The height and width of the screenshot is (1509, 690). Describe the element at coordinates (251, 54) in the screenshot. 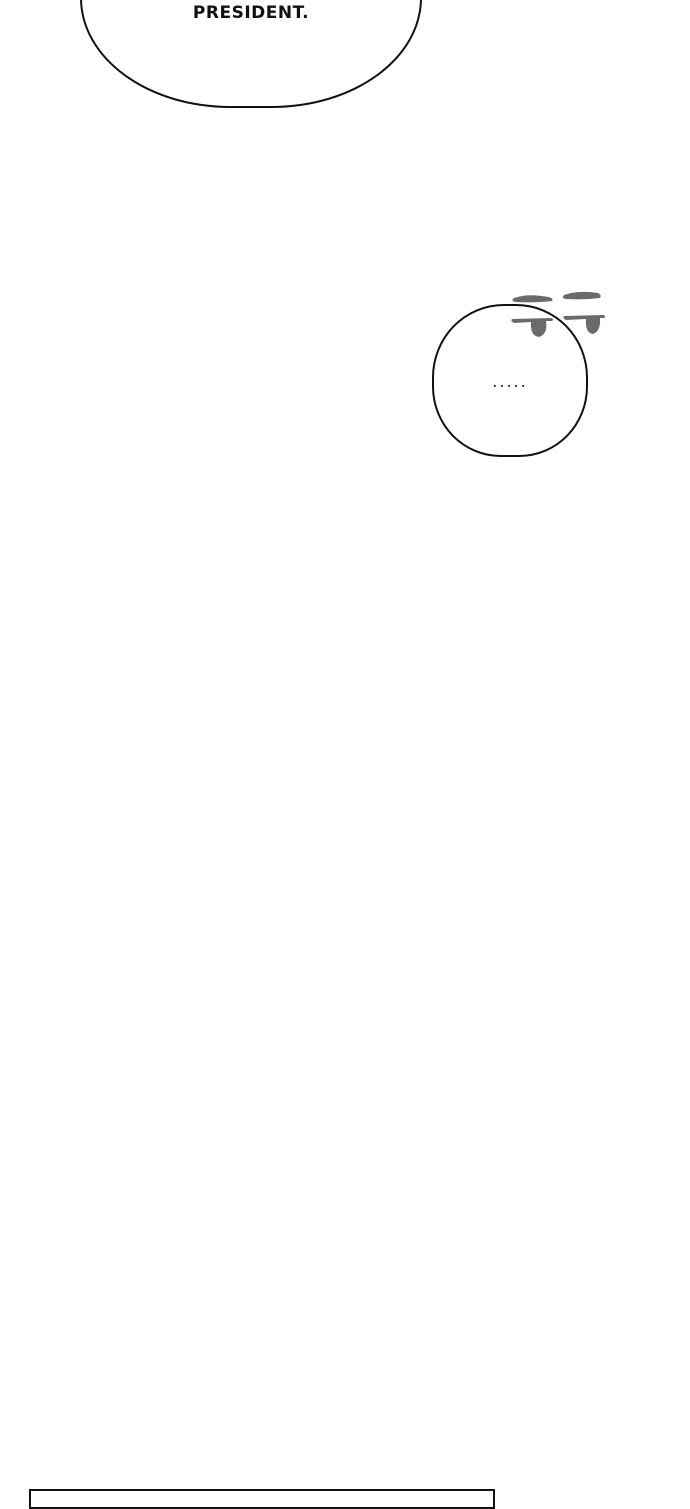

I see `speech-bubble-top: PRESIDENT.` at that location.